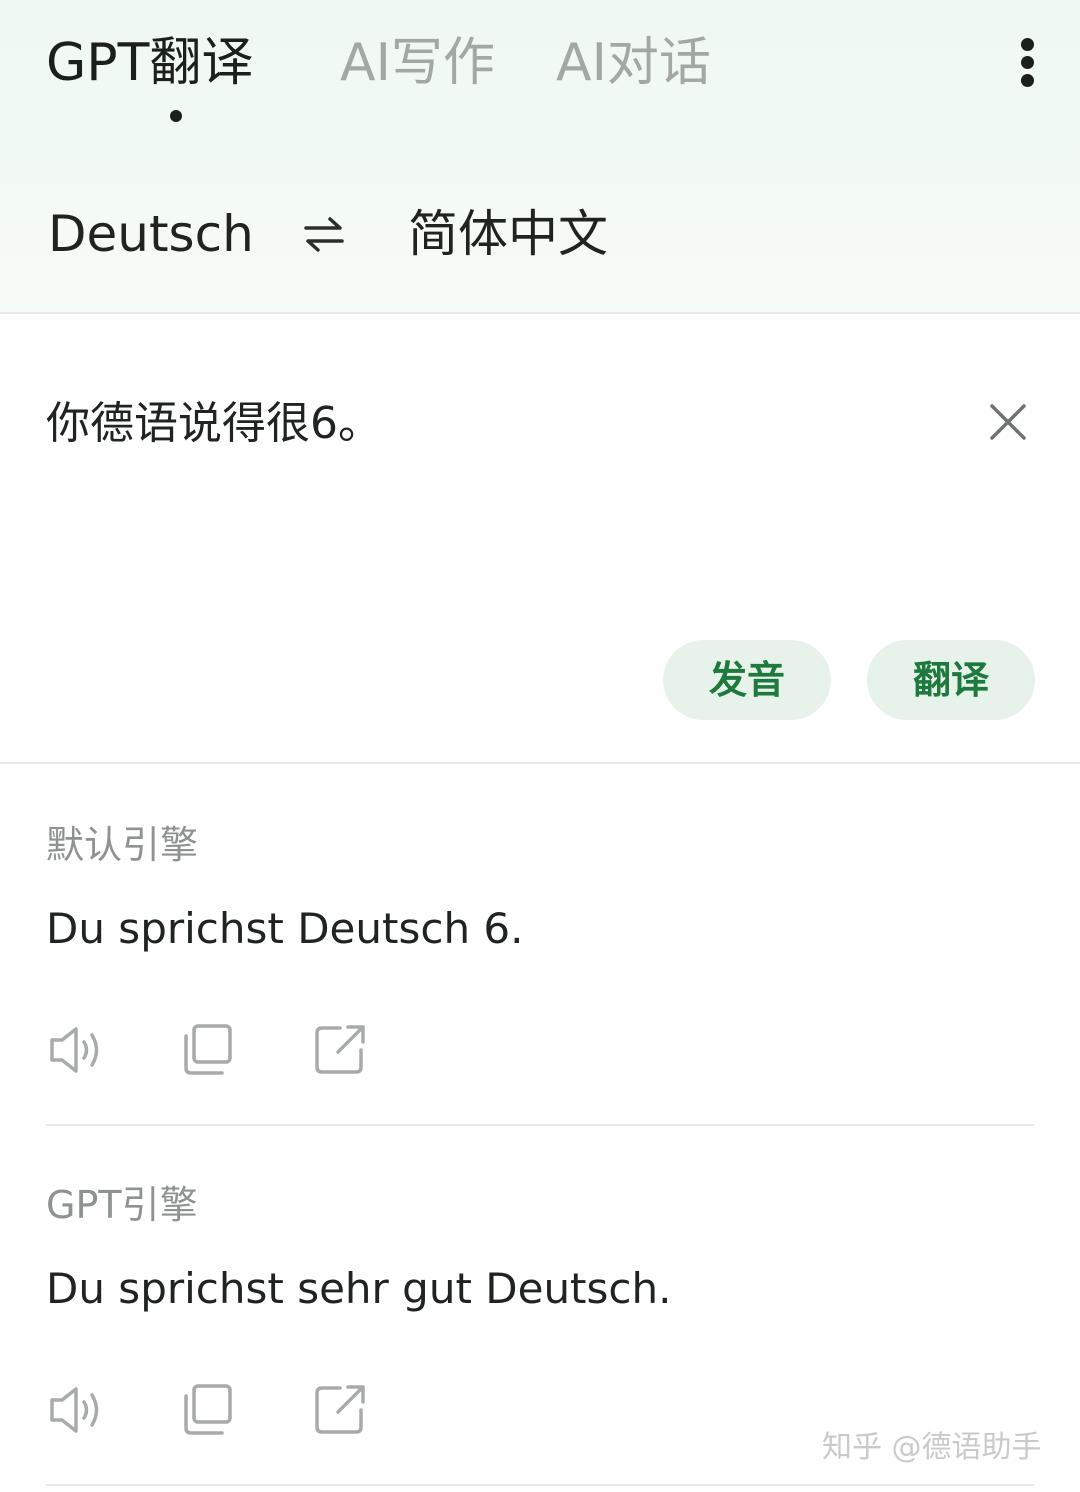 This screenshot has width=1080, height=1492. I want to click on tab-gpt-translate: GPT翻译, so click(149, 63).